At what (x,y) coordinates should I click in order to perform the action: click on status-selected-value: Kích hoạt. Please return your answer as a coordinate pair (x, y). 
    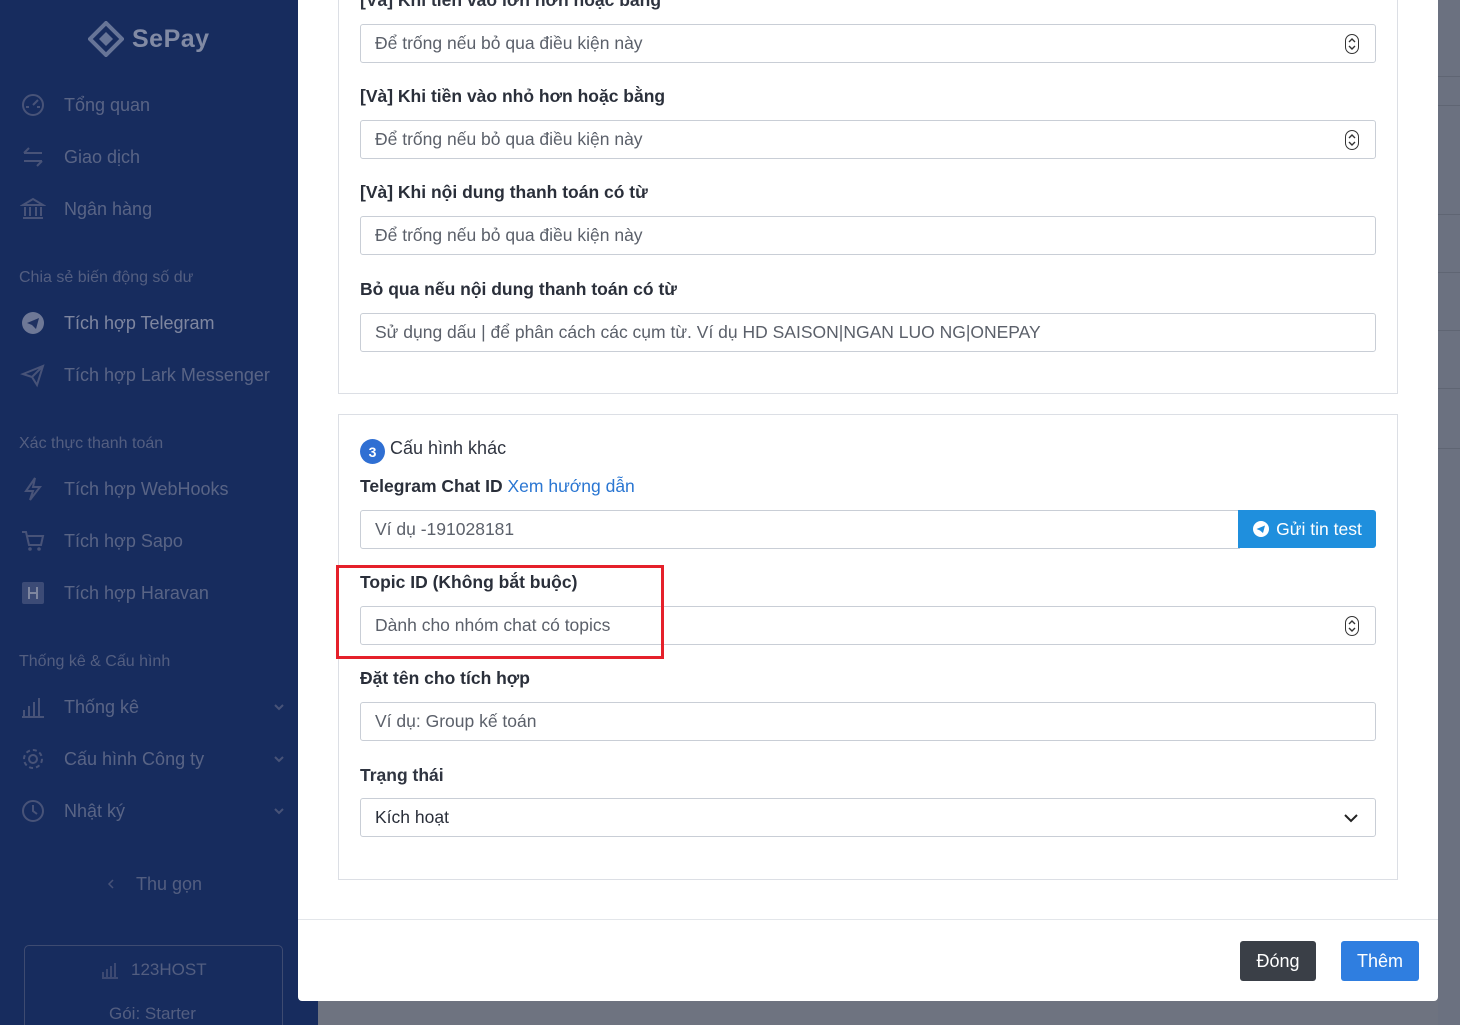
    Looking at the image, I should click on (412, 817).